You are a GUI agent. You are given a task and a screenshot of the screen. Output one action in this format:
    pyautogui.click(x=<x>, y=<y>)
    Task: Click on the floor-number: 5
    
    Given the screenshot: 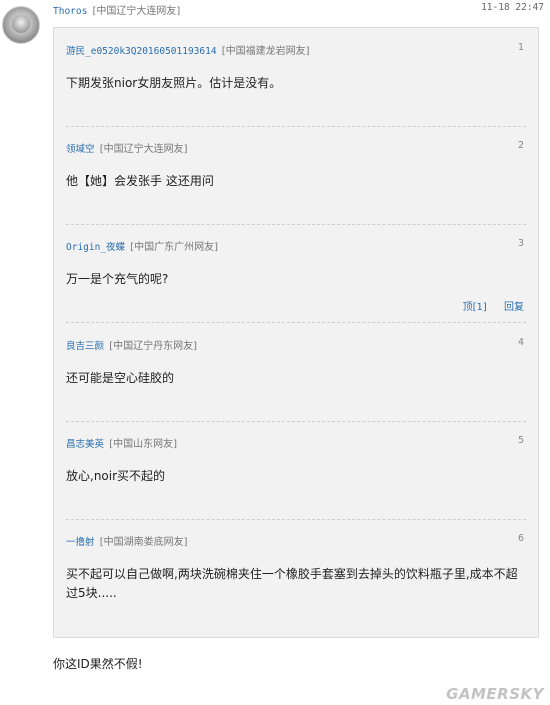 What is the action you would take?
    pyautogui.click(x=520, y=440)
    